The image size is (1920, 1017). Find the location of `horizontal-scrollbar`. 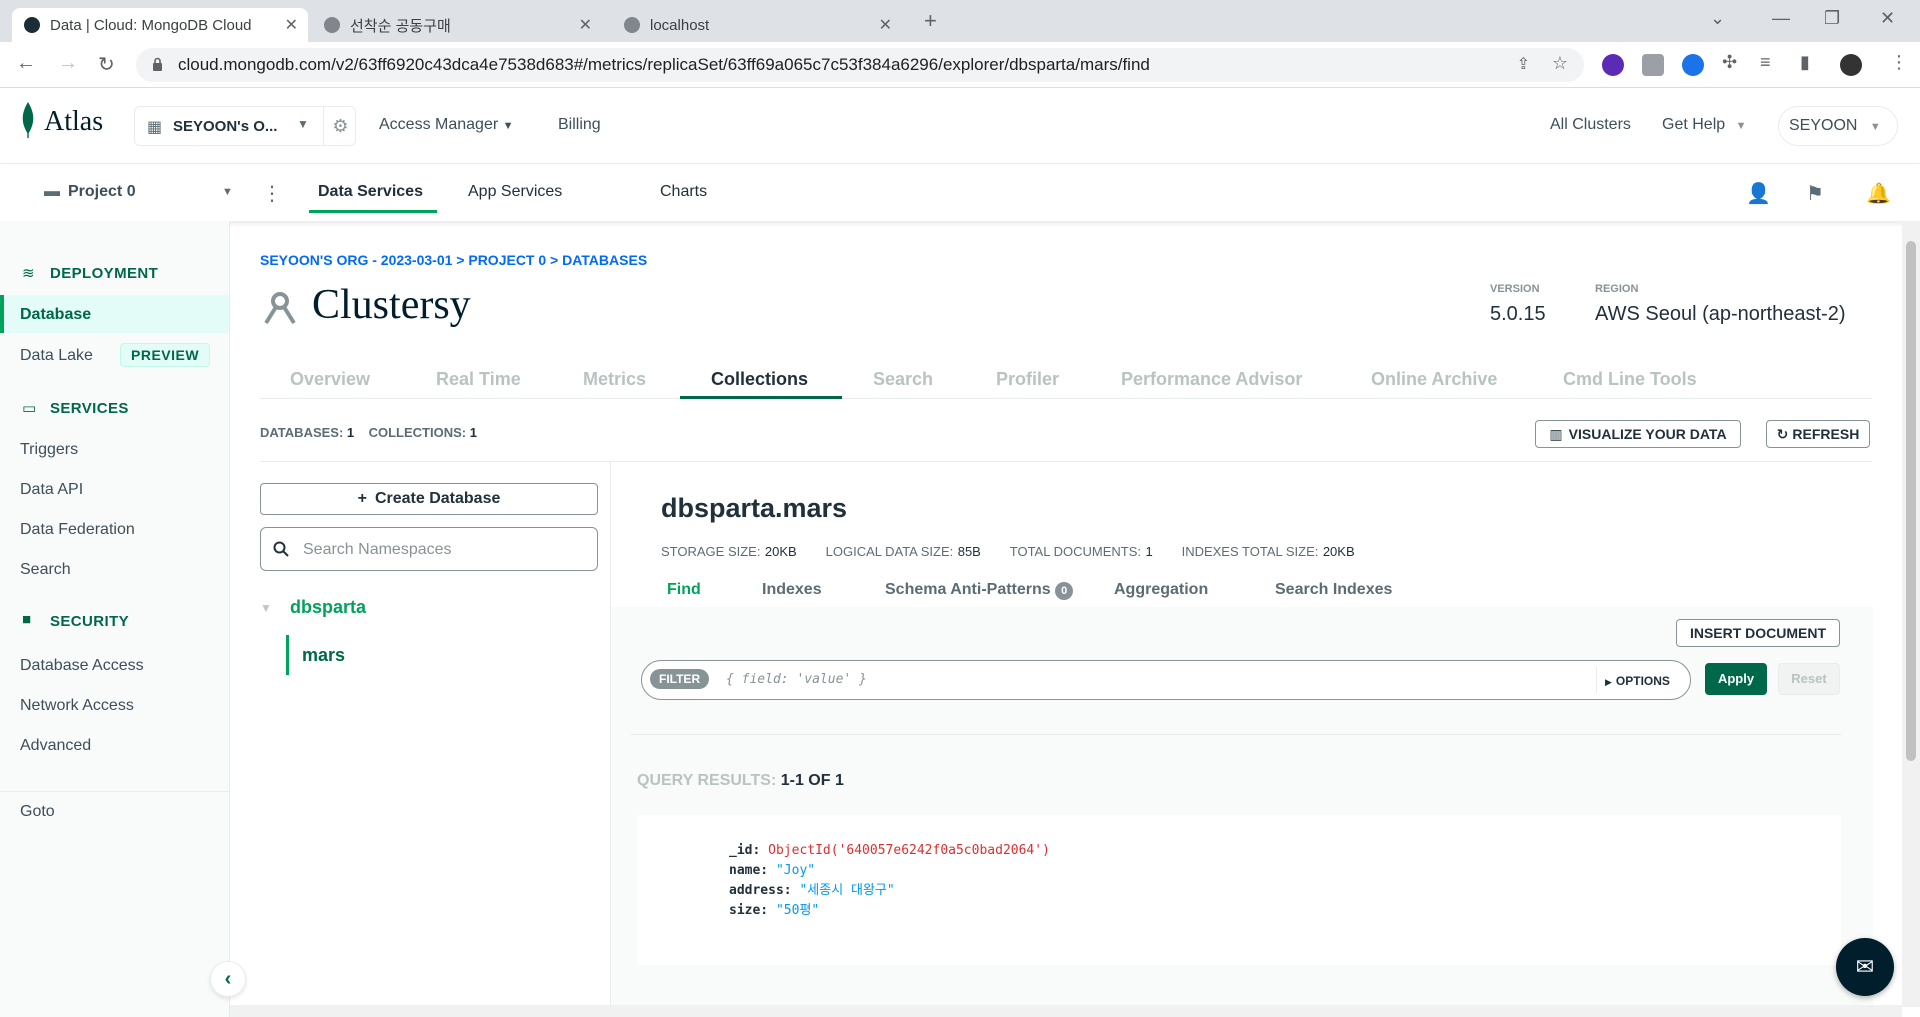

horizontal-scrollbar is located at coordinates (1066, 1011).